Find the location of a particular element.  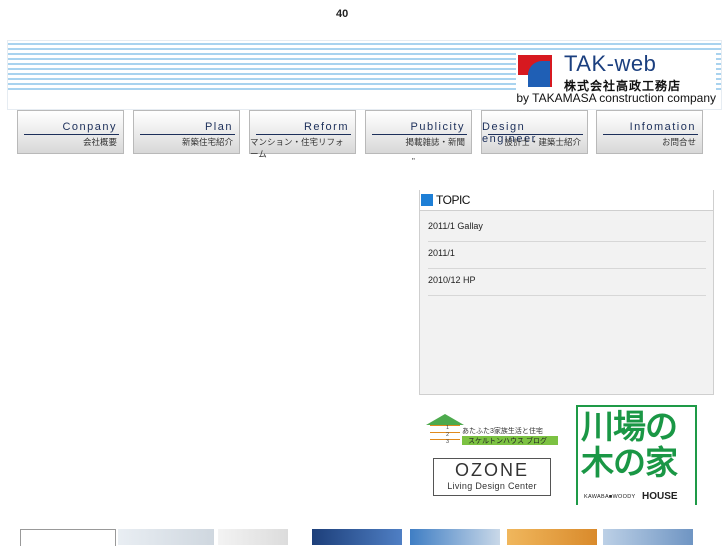

topic-header: TOPIC is located at coordinates (566, 200).